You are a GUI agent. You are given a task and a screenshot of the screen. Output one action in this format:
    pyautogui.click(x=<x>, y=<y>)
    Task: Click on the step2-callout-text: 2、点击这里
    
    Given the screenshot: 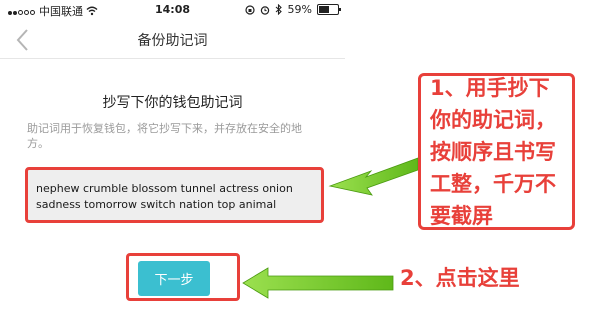 What is the action you would take?
    pyautogui.click(x=460, y=278)
    